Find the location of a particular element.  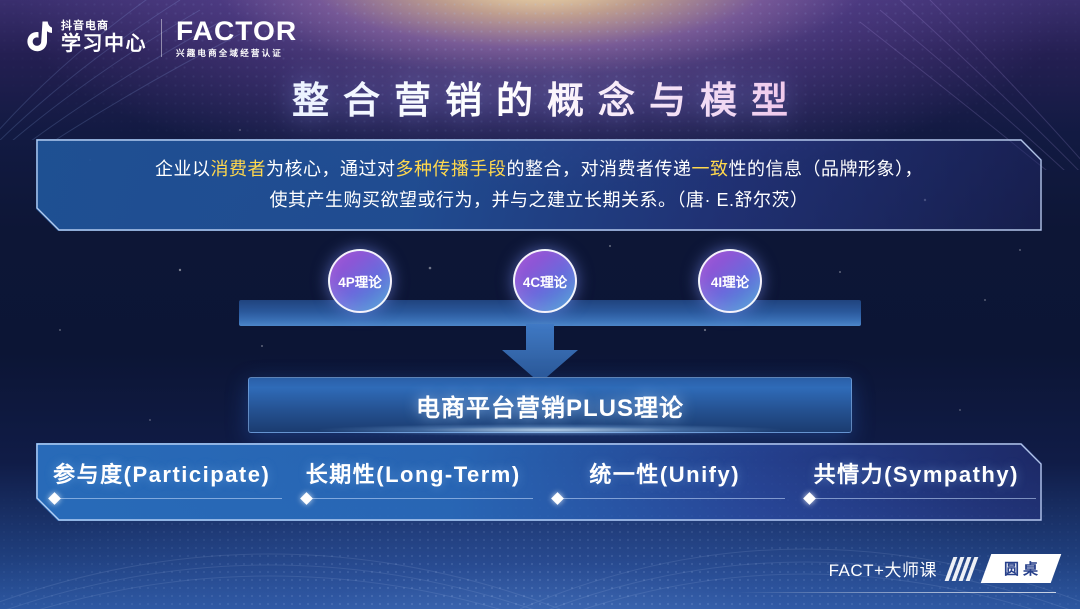

term-label: 长期性(Long-Term) is located at coordinates (413, 474).